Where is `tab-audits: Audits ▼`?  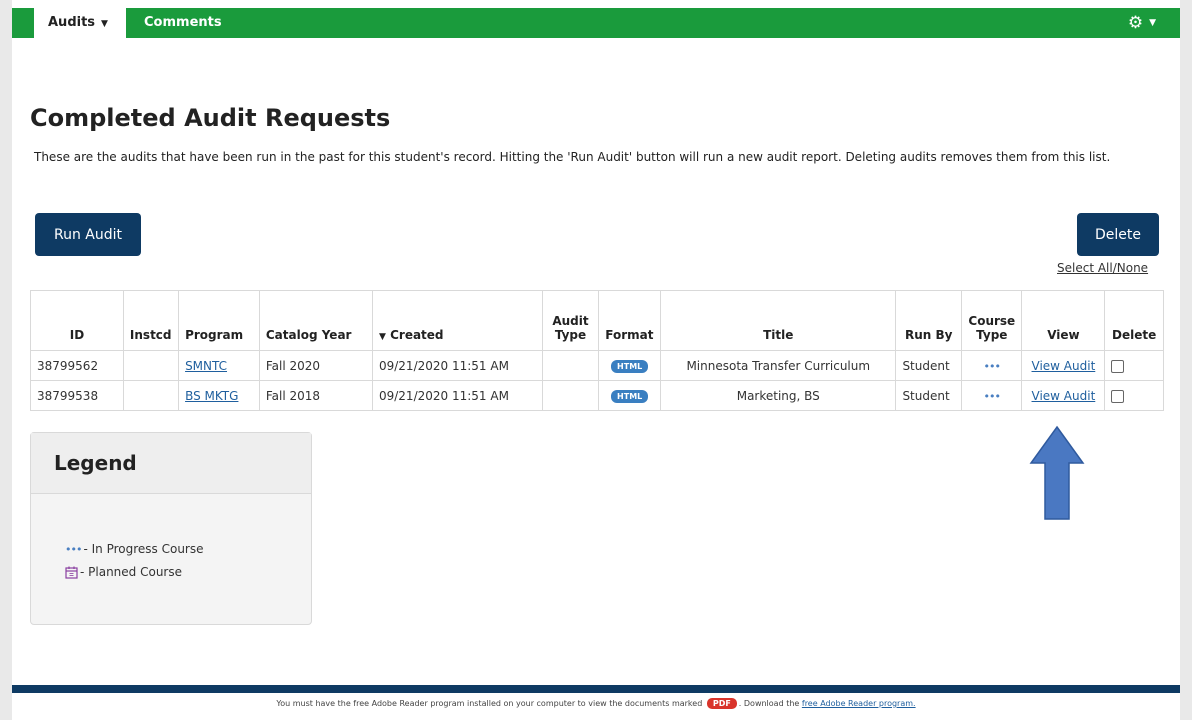
tab-audits: Audits ▼ is located at coordinates (80, 23).